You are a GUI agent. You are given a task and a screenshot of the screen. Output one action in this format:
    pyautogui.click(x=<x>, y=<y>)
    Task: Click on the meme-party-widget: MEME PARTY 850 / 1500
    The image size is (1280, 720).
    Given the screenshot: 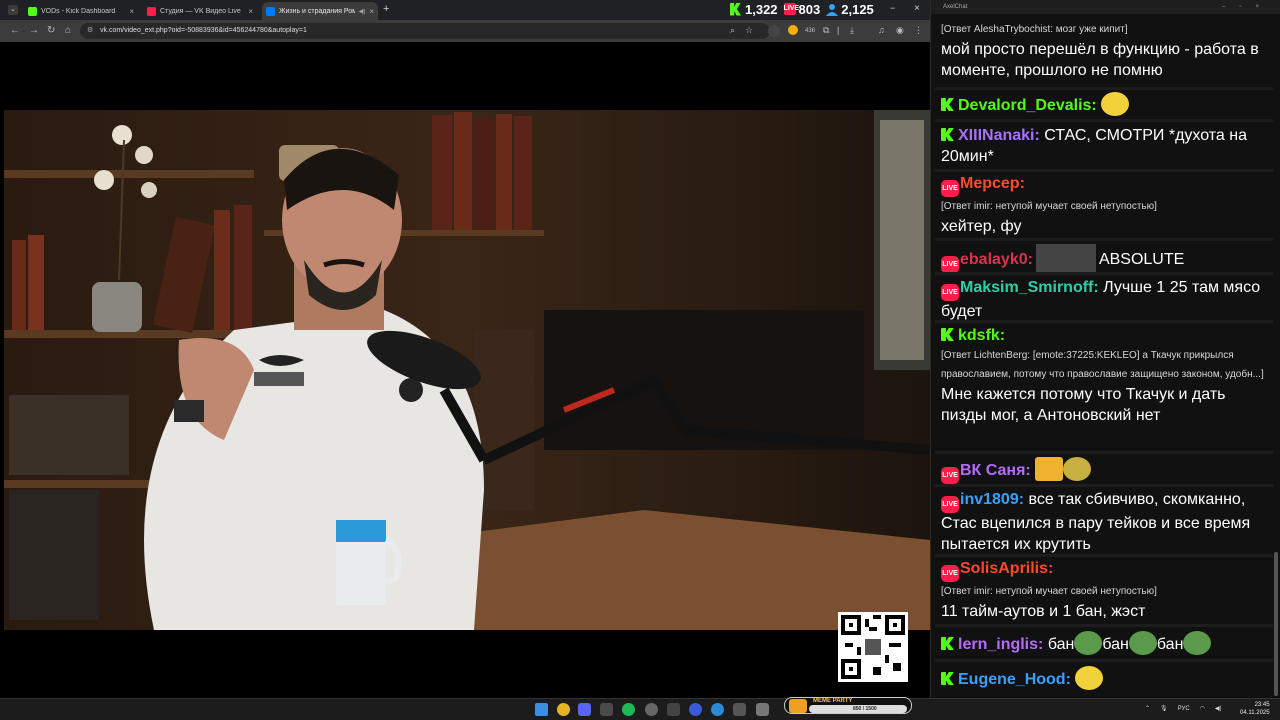 What is the action you would take?
    pyautogui.click(x=848, y=705)
    